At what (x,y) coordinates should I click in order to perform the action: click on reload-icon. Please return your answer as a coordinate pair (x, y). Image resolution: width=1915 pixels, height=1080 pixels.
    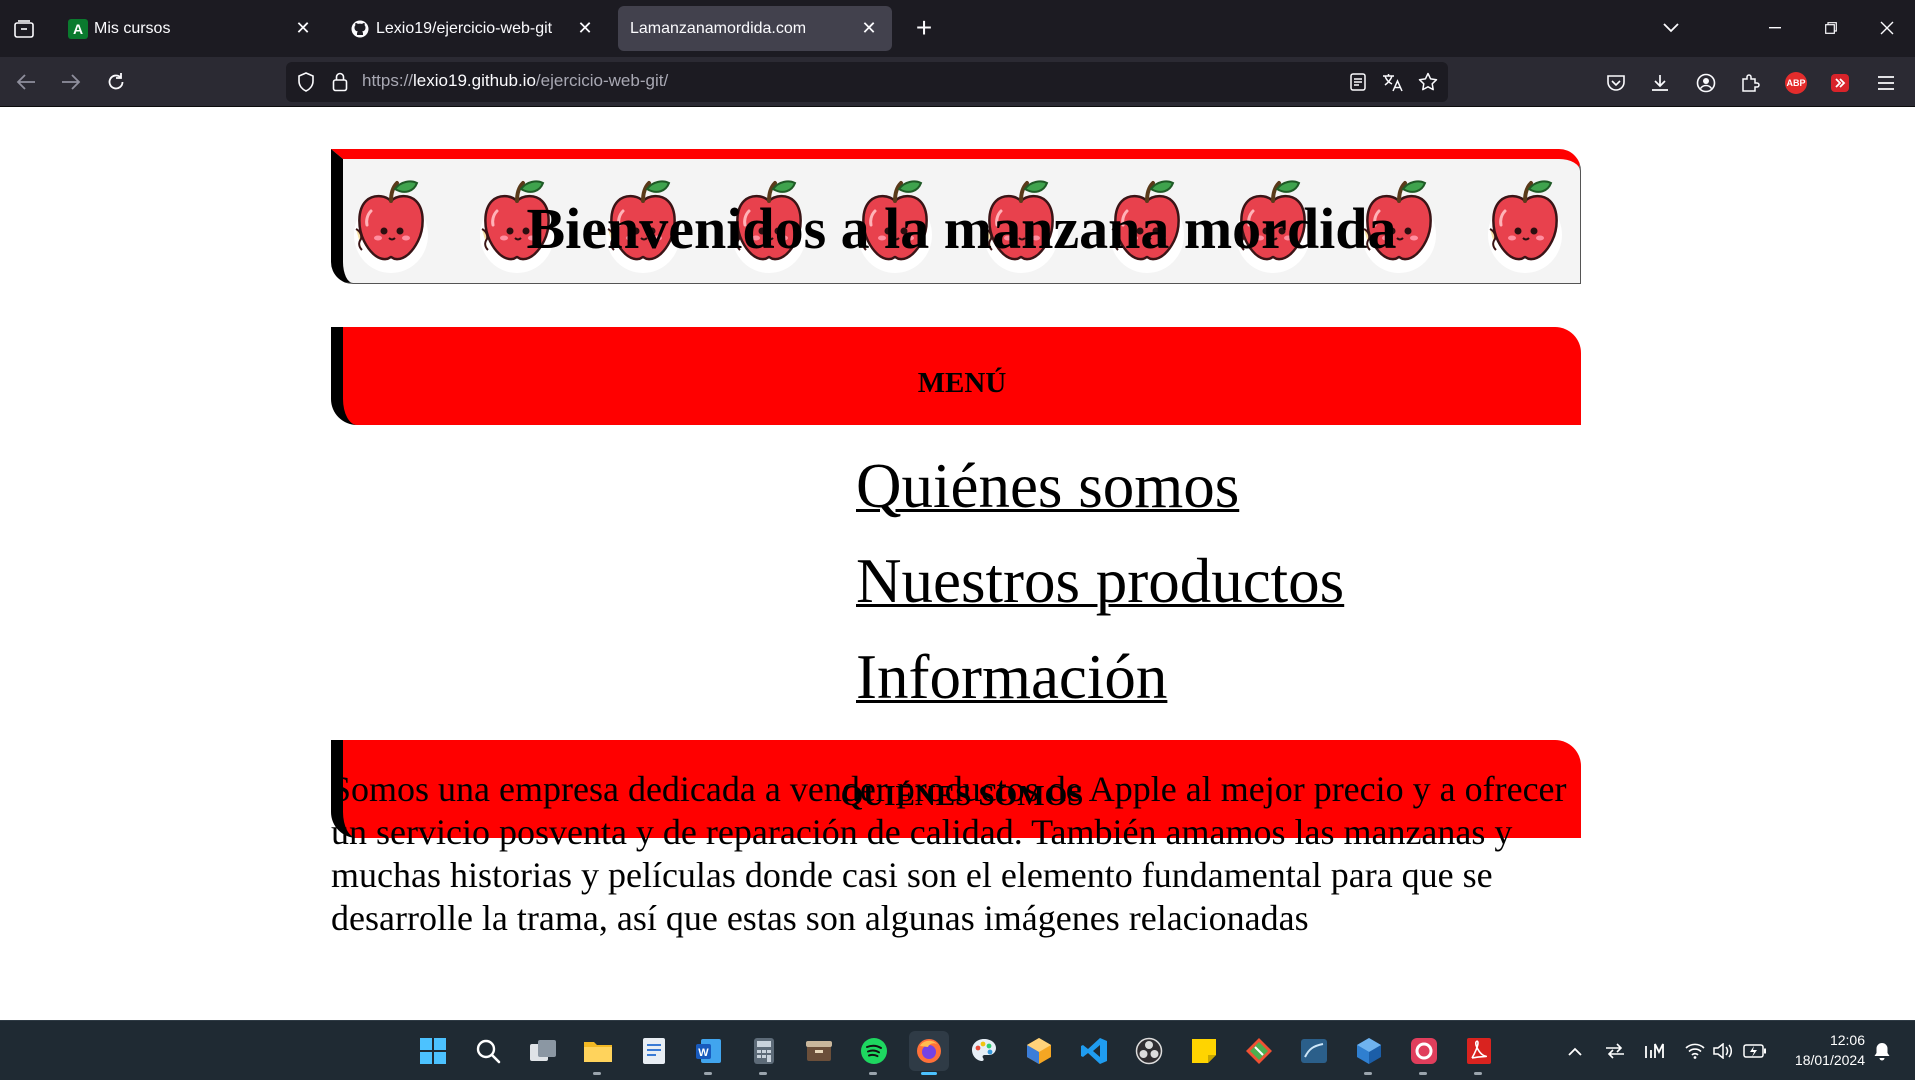
    Looking at the image, I should click on (116, 81).